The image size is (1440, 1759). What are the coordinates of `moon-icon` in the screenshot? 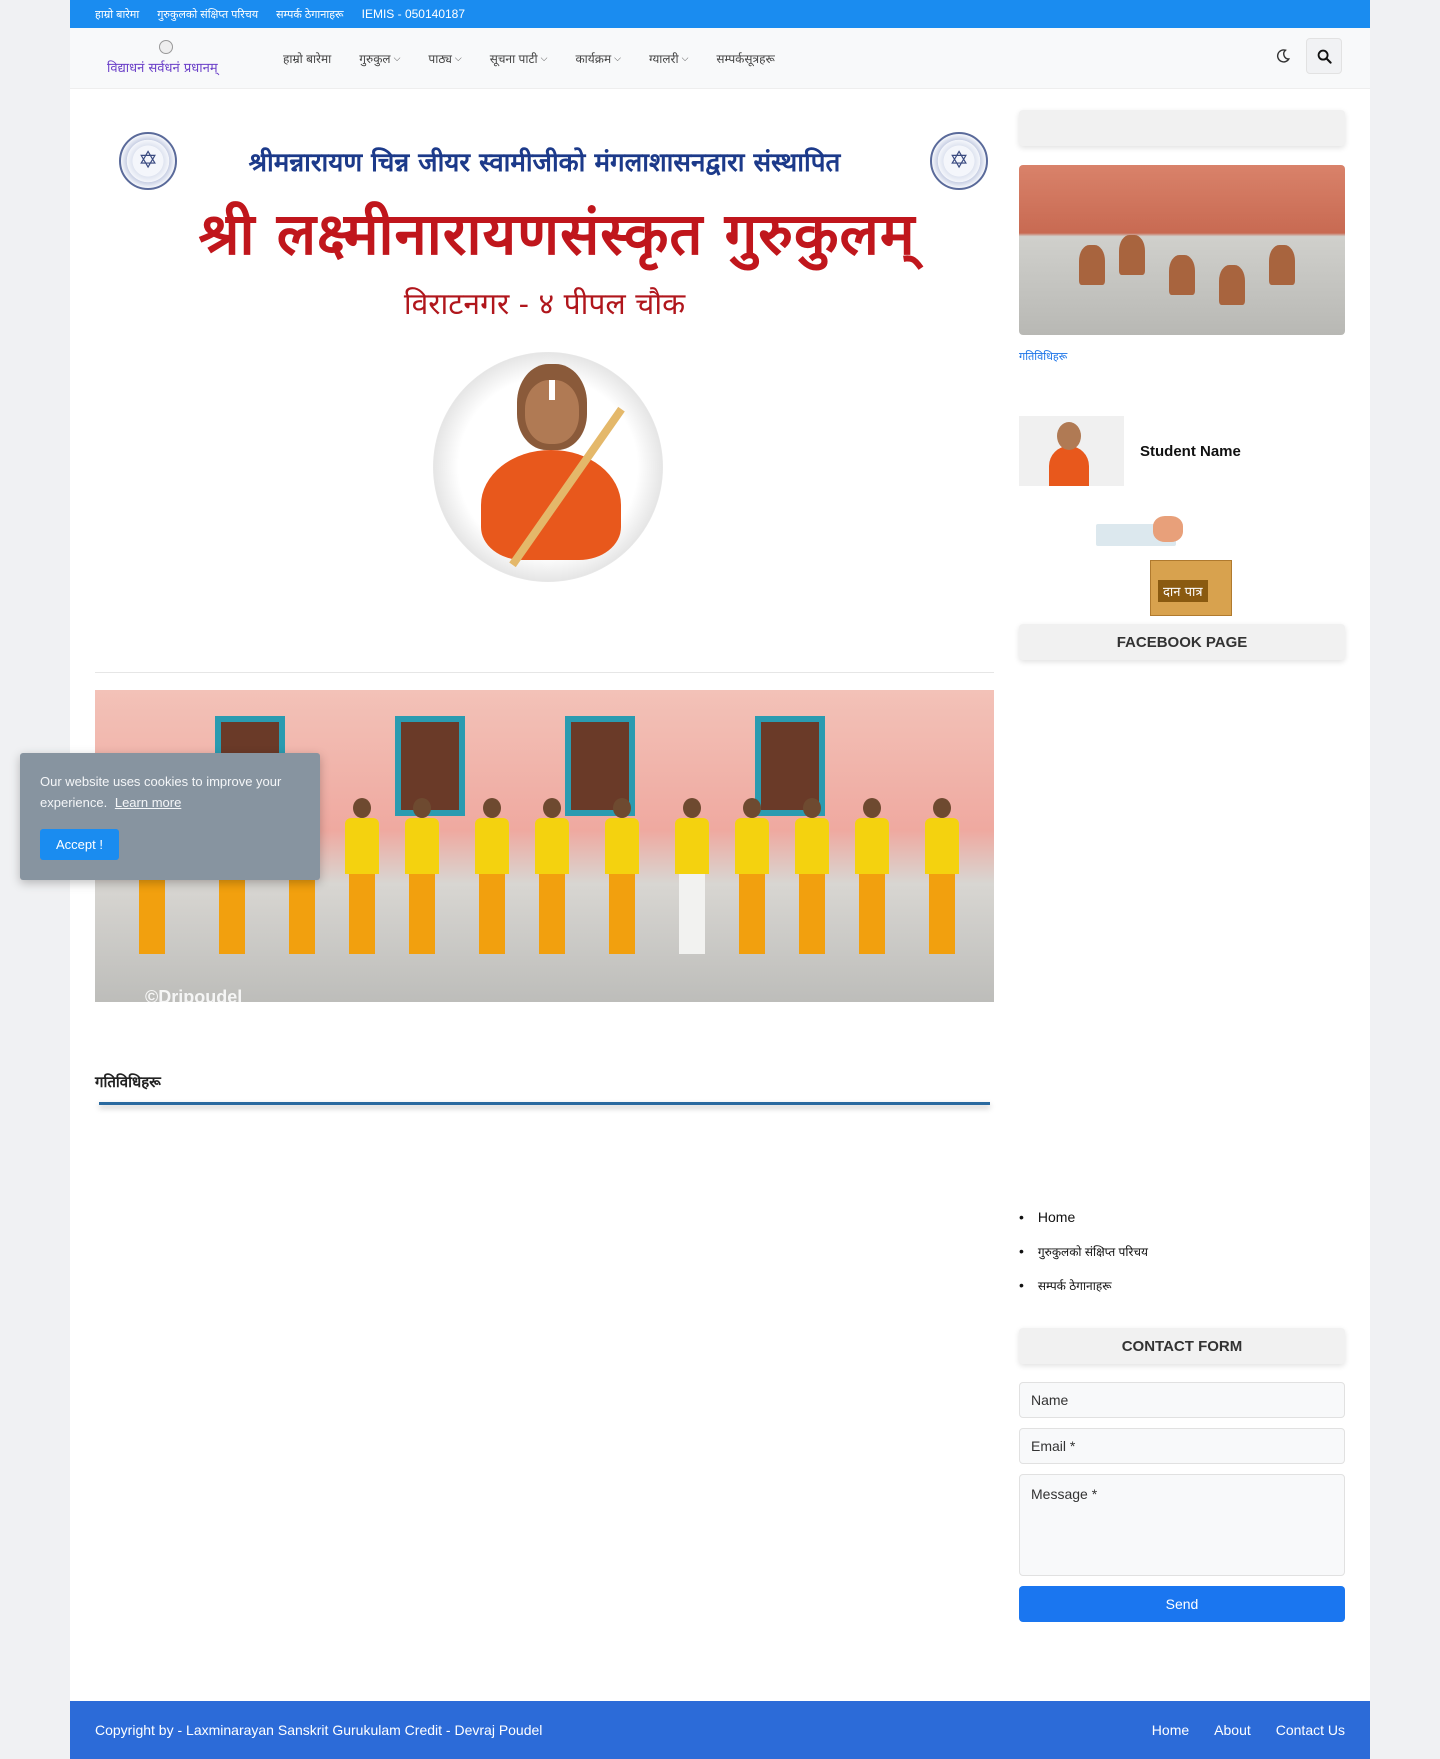 It's located at (1283, 56).